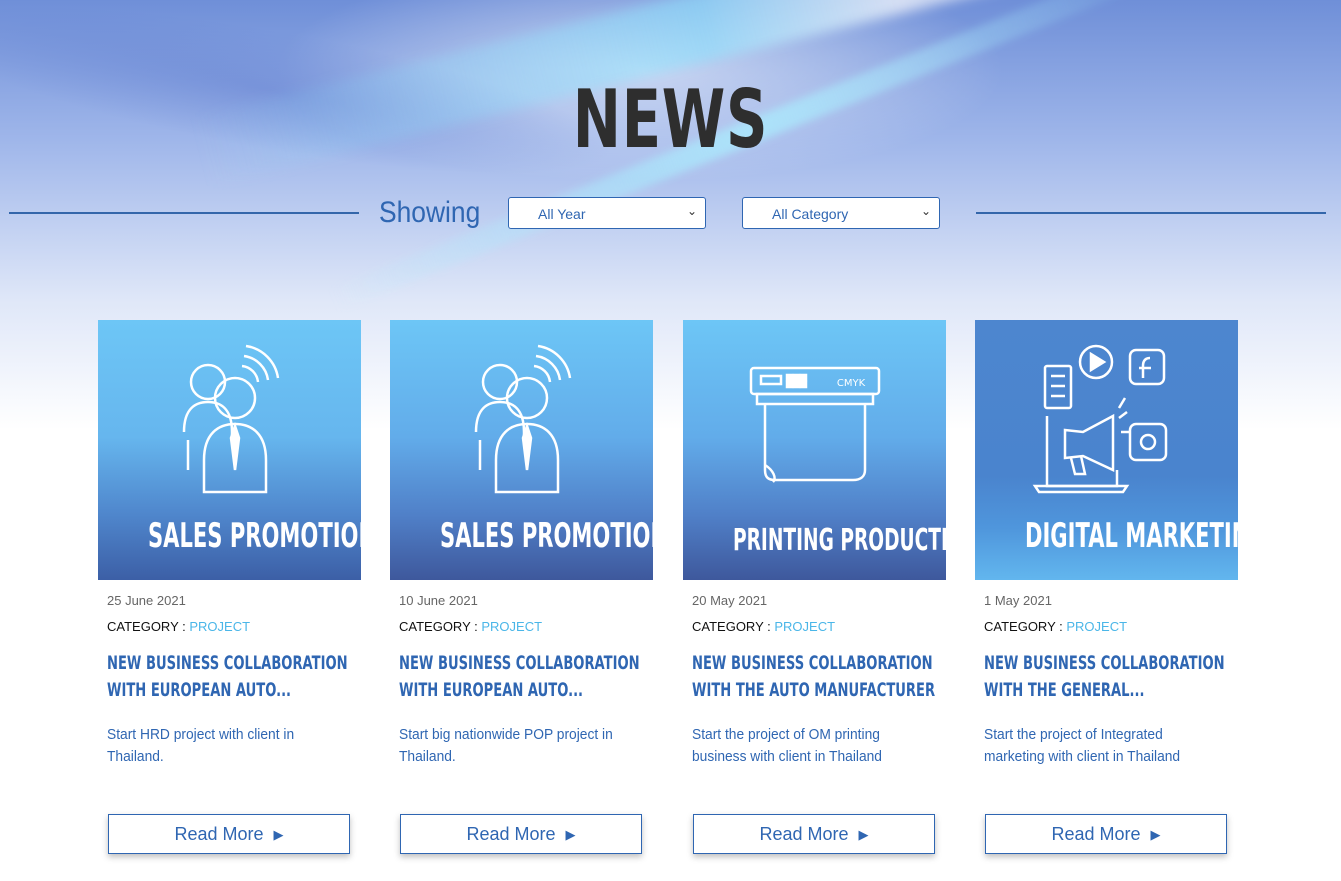  What do you see at coordinates (430, 212) in the screenshot?
I see `showing-label: Showing` at bounding box center [430, 212].